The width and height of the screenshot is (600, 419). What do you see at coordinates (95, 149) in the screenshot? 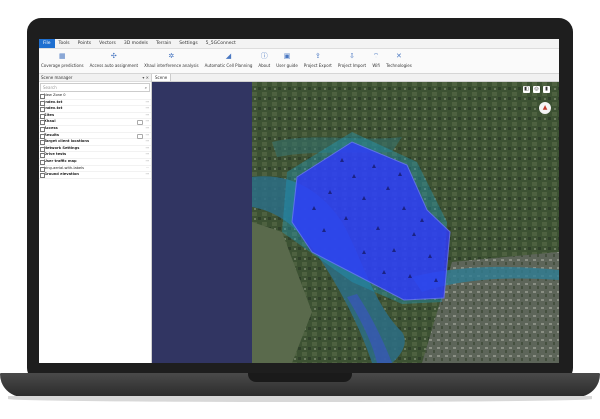
I see `tree-item: Network Settings ⋯` at bounding box center [95, 149].